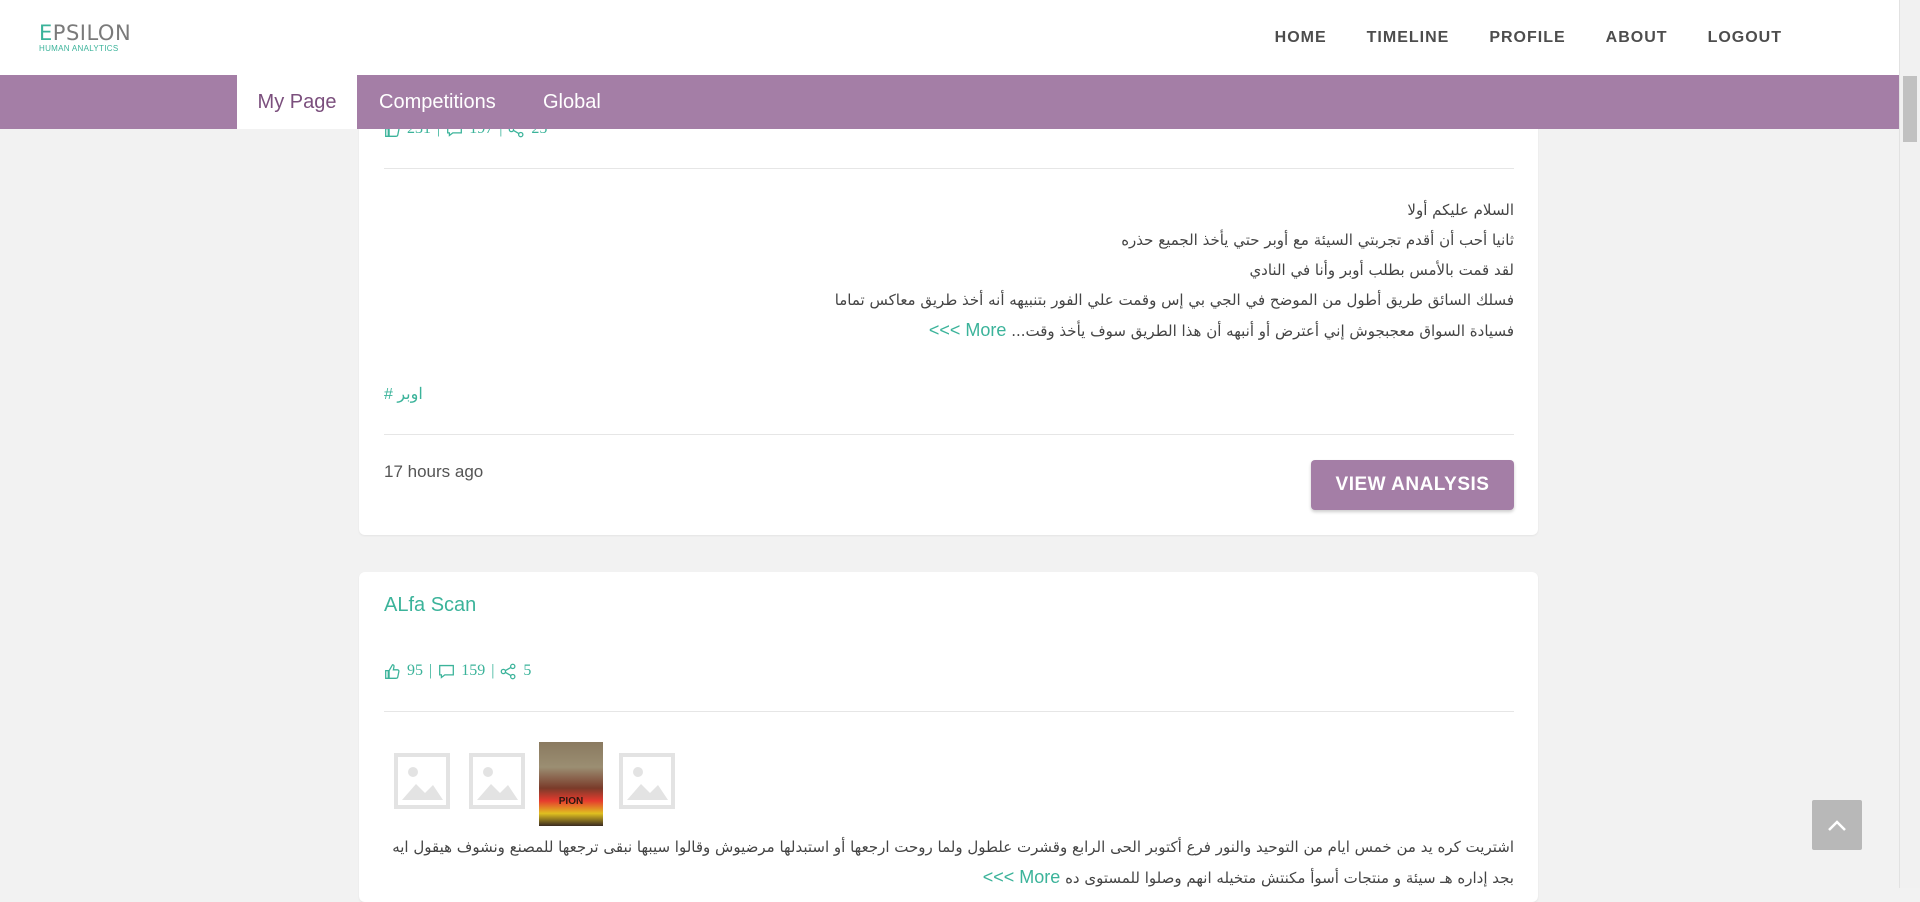 Image resolution: width=1920 pixels, height=902 pixels. Describe the element at coordinates (457, 671) in the screenshot. I see `post-stats: 95 | 159 | 5` at that location.